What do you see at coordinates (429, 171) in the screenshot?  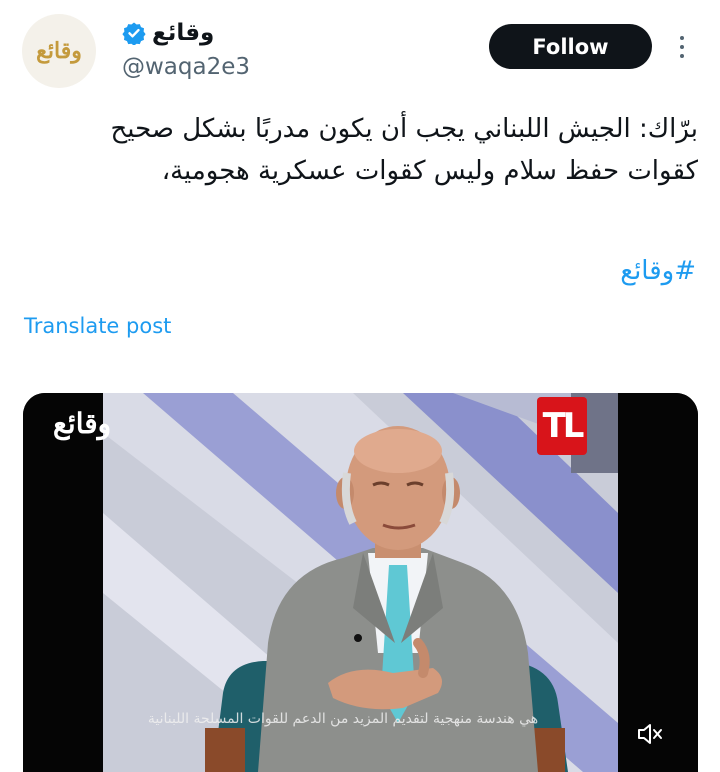 I see `post-text-line: كقوات حفظ سلام وليس كقوات عسكرية هجومية،` at bounding box center [429, 171].